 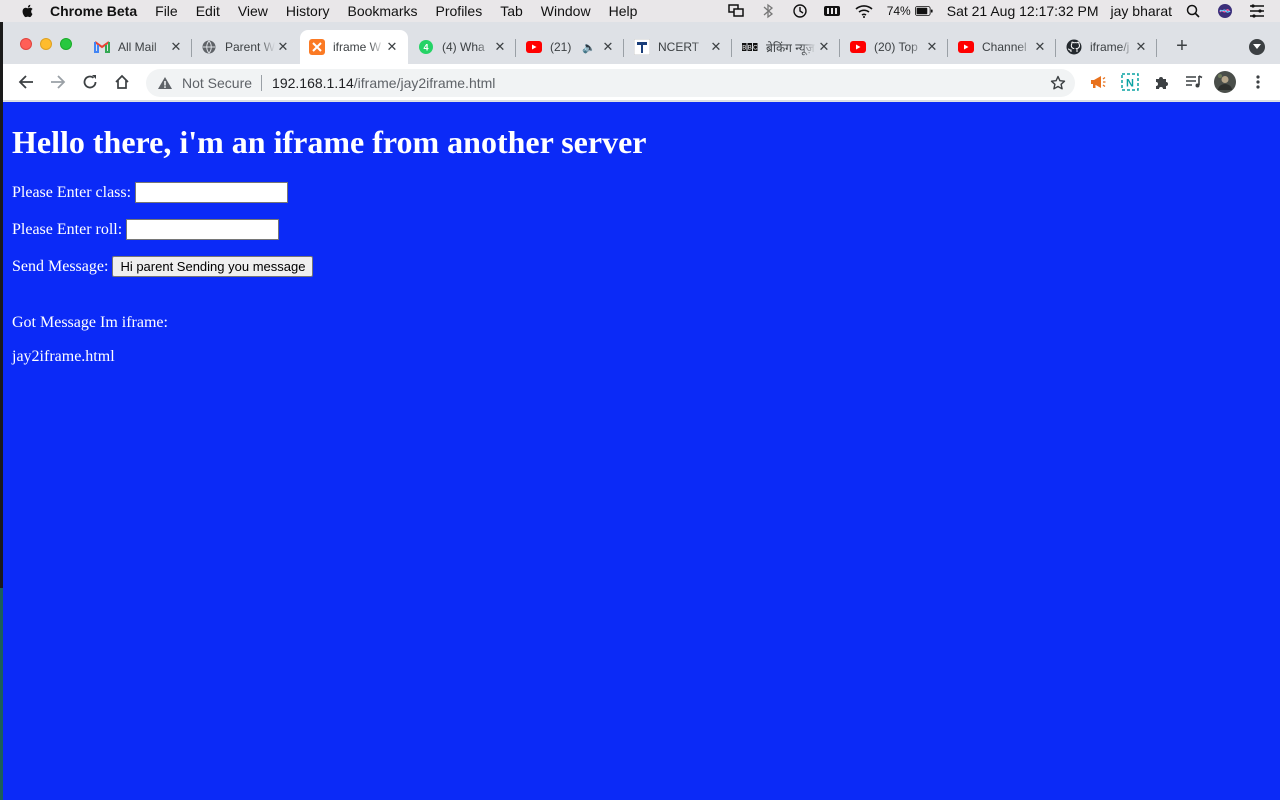 What do you see at coordinates (1182, 47) in the screenshot?
I see `new-tab-button: +` at bounding box center [1182, 47].